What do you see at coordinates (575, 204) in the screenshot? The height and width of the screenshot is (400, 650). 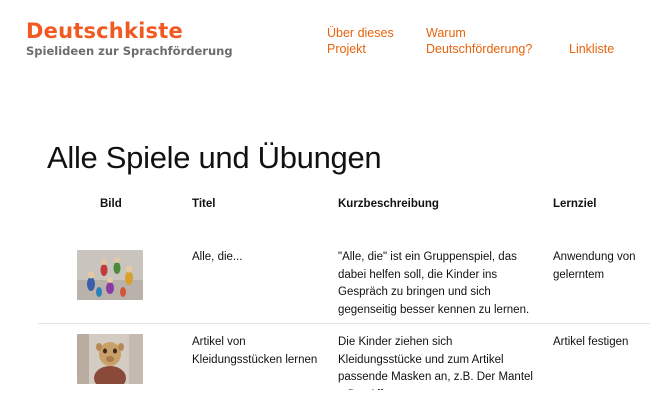 I see `column-header-goal: Lernziel` at bounding box center [575, 204].